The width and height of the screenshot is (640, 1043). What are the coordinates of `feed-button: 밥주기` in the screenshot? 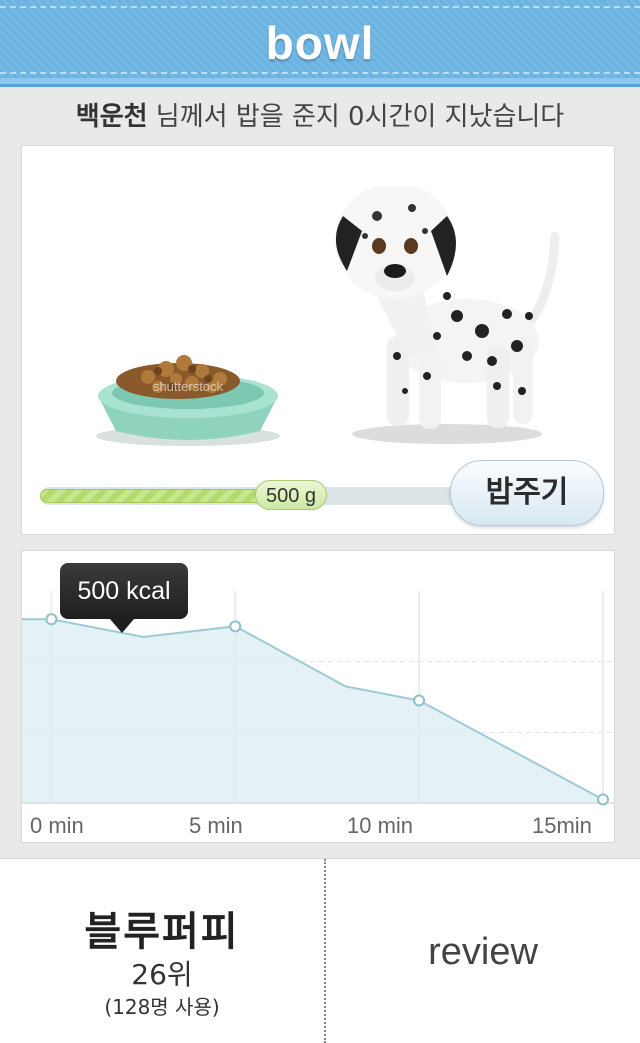 It's located at (527, 493).